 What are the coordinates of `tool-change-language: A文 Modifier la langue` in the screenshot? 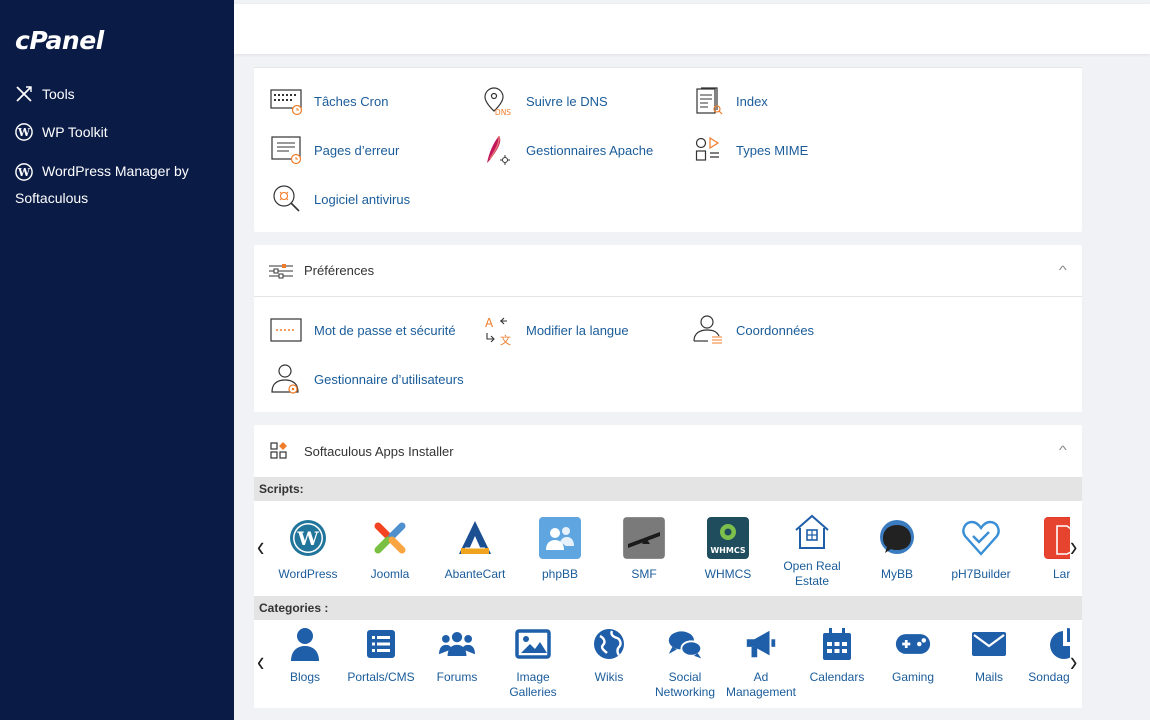 It's located at (554, 330).